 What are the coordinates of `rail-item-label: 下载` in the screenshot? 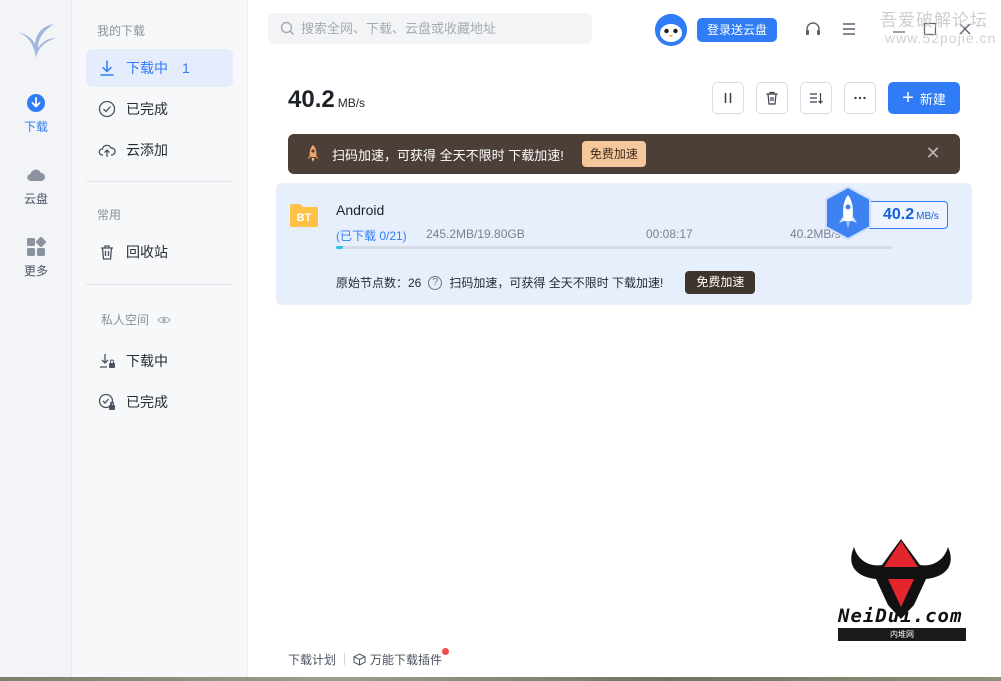 It's located at (35, 127).